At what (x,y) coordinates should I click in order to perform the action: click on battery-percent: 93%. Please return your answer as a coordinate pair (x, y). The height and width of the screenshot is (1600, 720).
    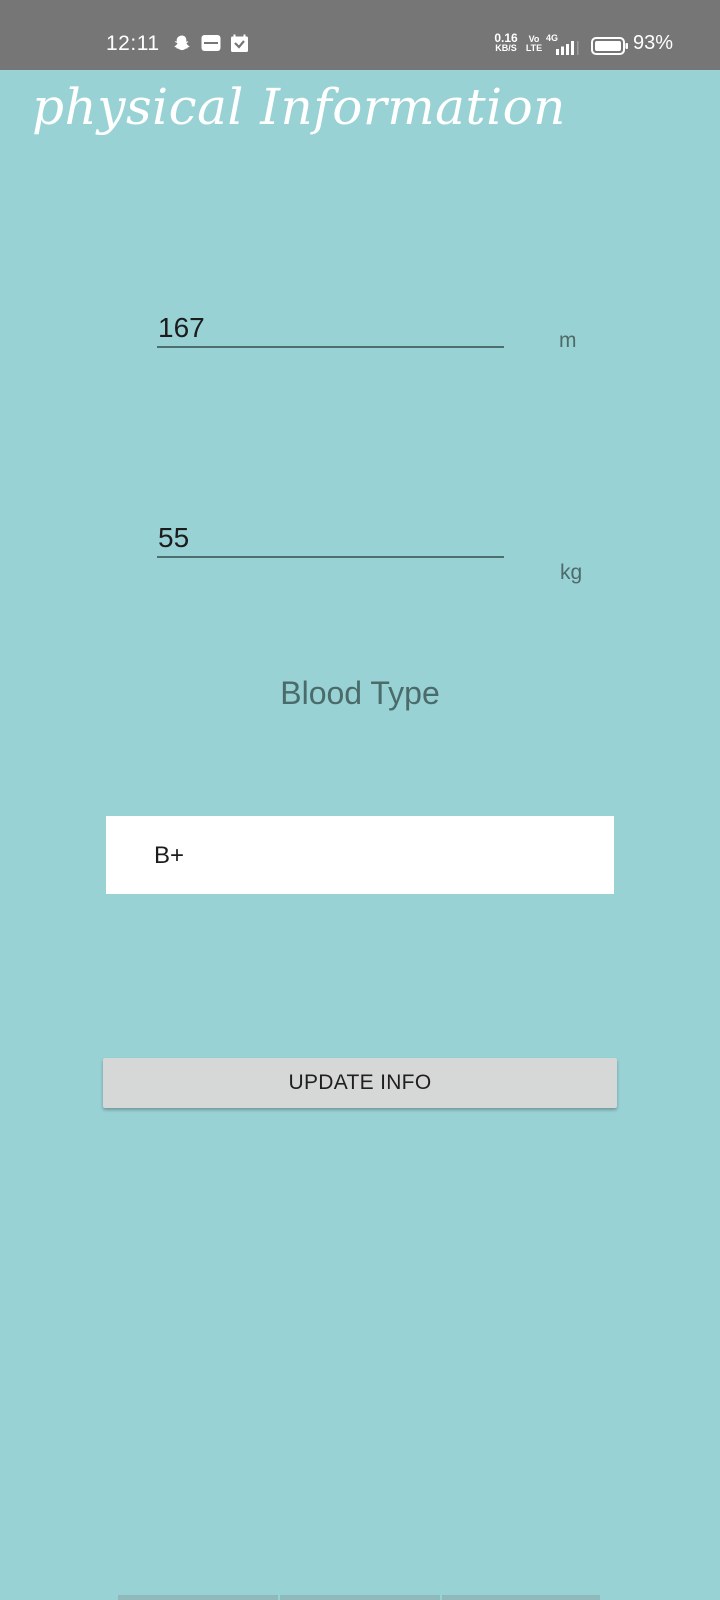
    Looking at the image, I should click on (653, 43).